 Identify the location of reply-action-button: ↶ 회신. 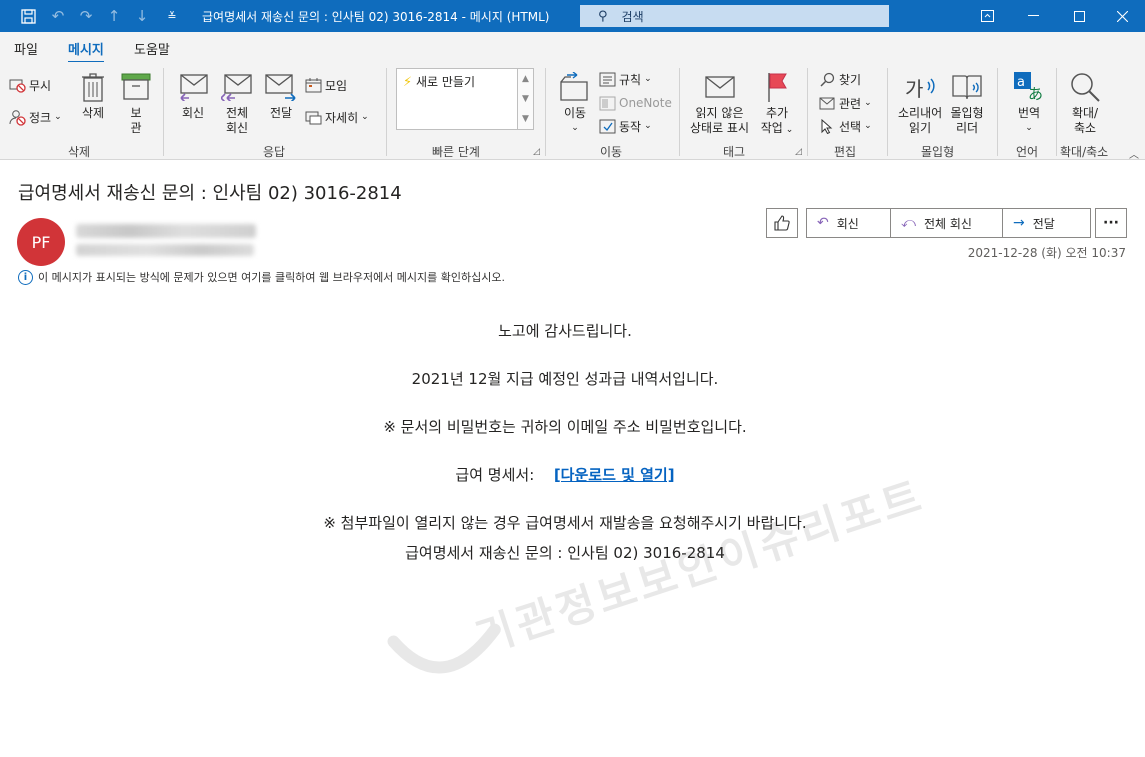
(849, 223).